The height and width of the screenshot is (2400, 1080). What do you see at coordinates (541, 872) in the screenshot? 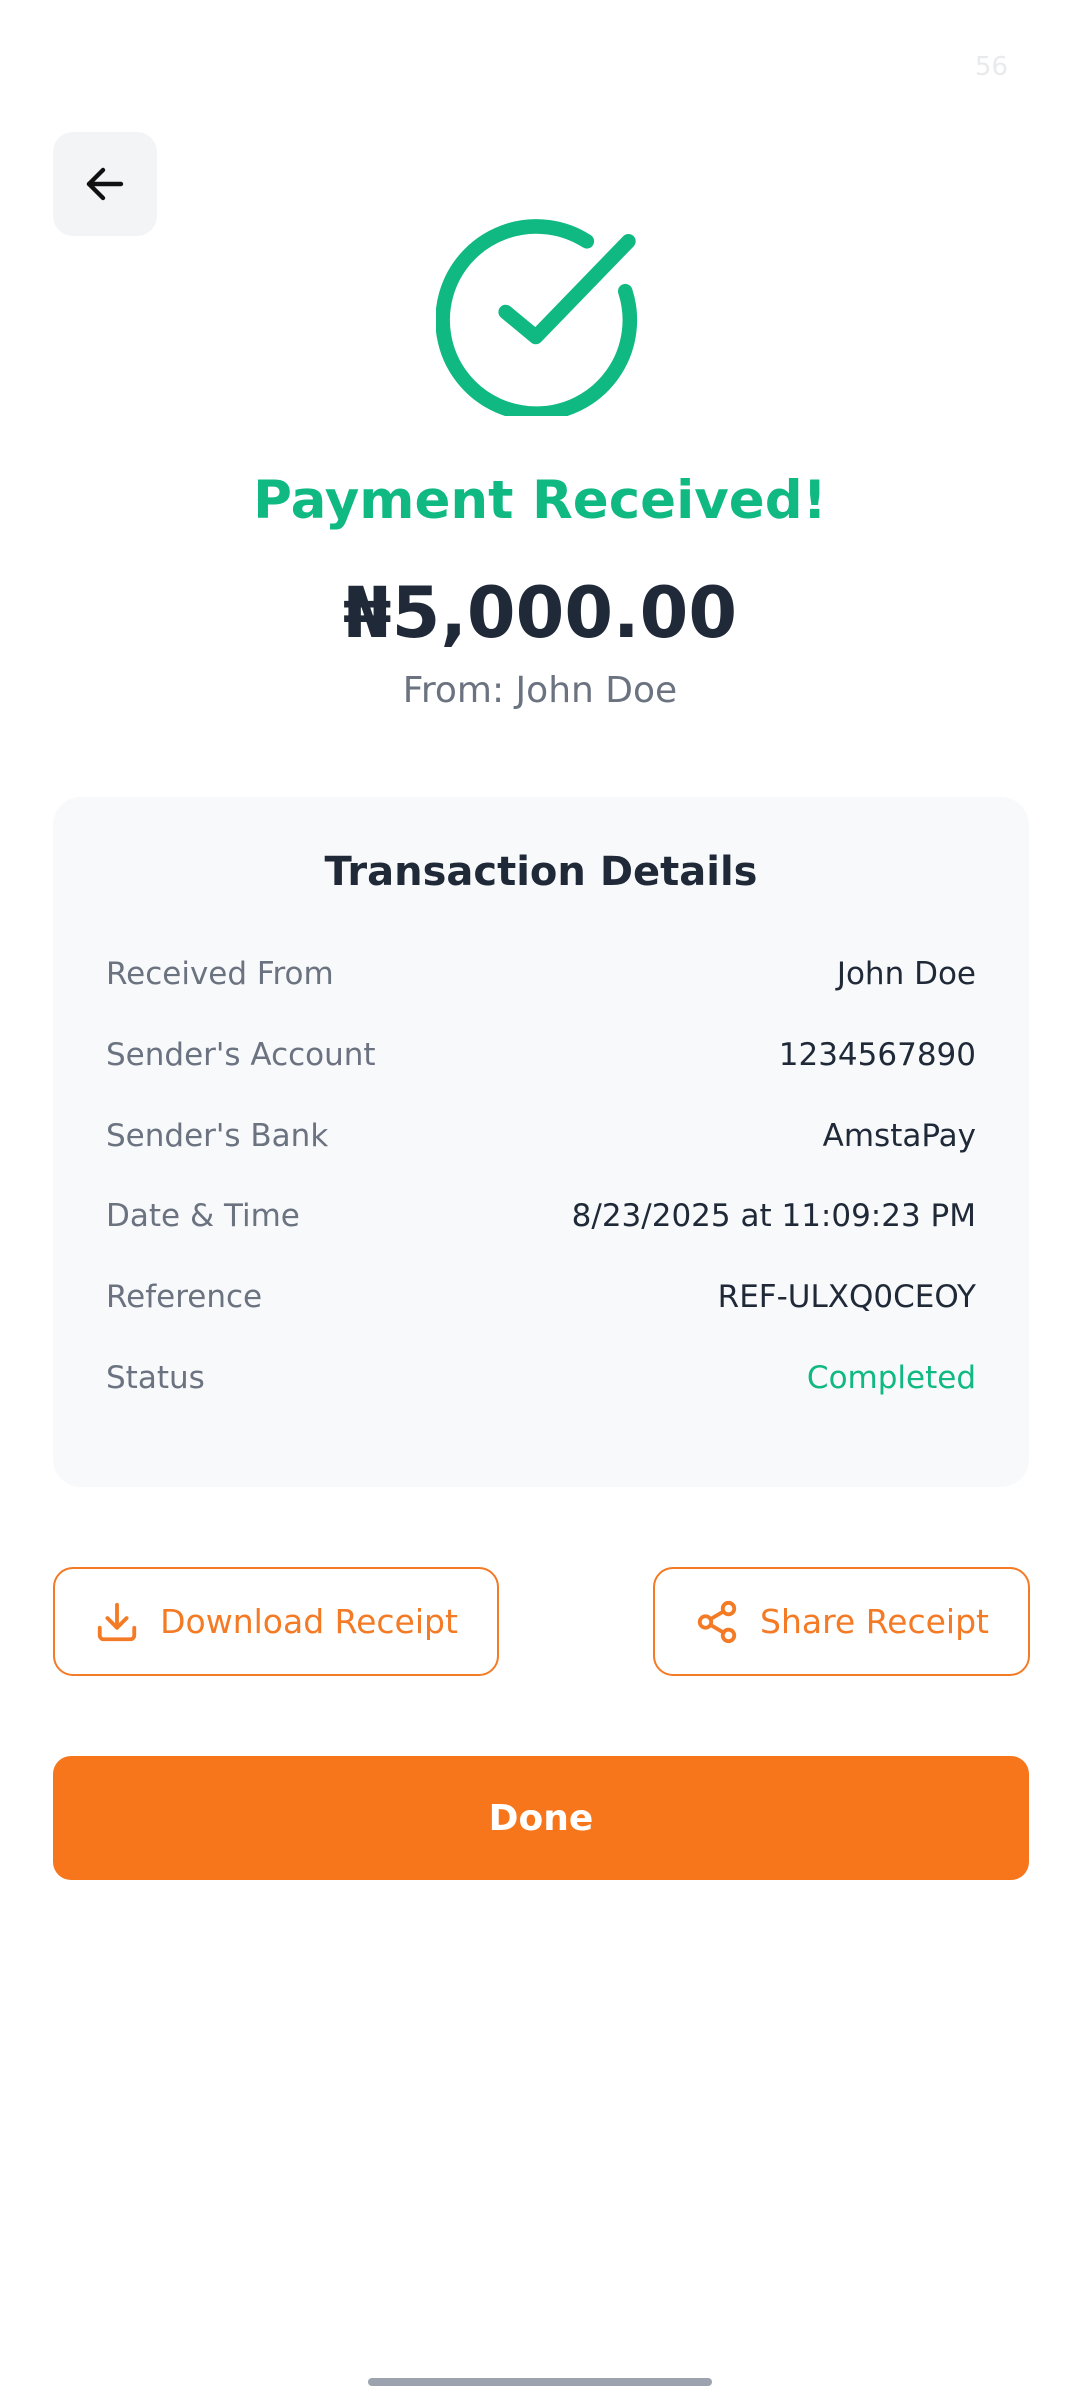
I see `details-title: Transaction Details` at bounding box center [541, 872].